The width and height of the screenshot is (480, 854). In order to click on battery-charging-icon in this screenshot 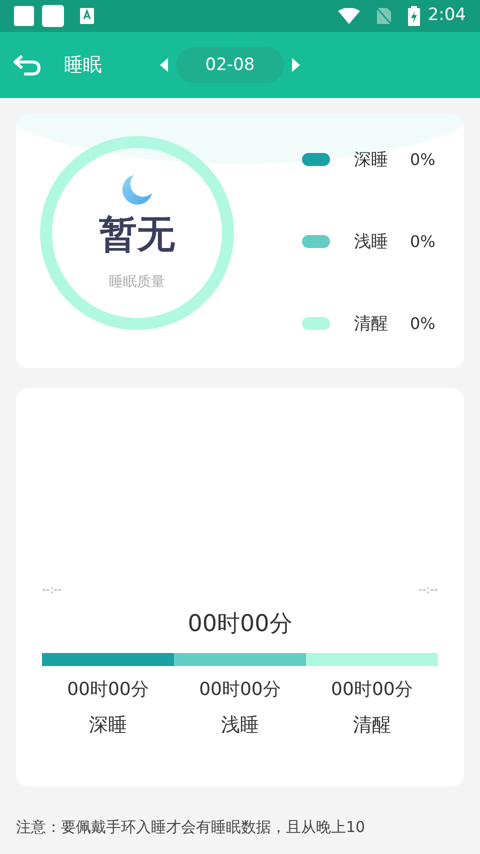, I will do `click(414, 16)`.